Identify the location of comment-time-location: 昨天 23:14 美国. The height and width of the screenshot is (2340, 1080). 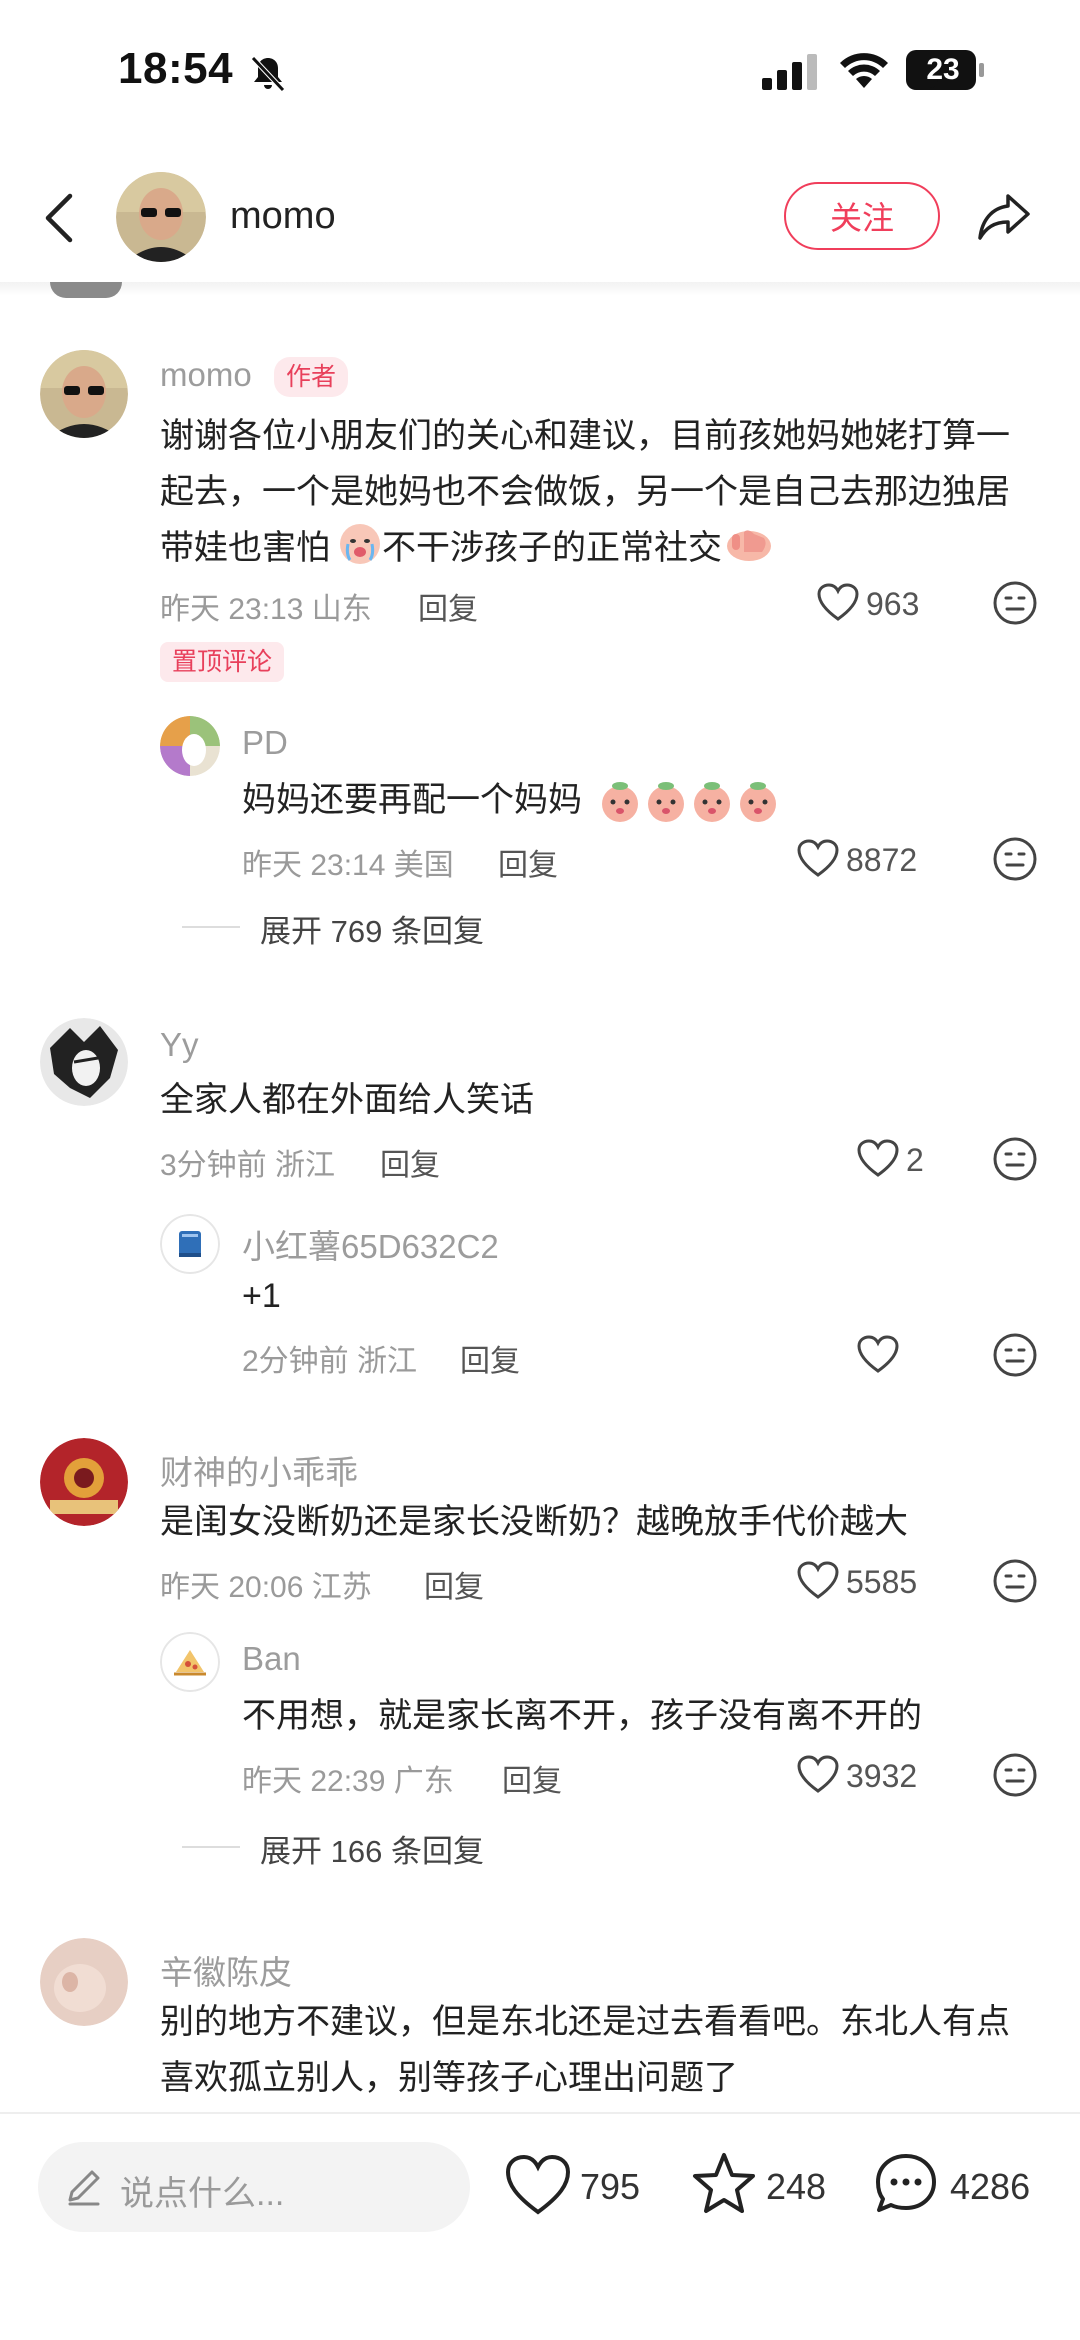
(348, 865).